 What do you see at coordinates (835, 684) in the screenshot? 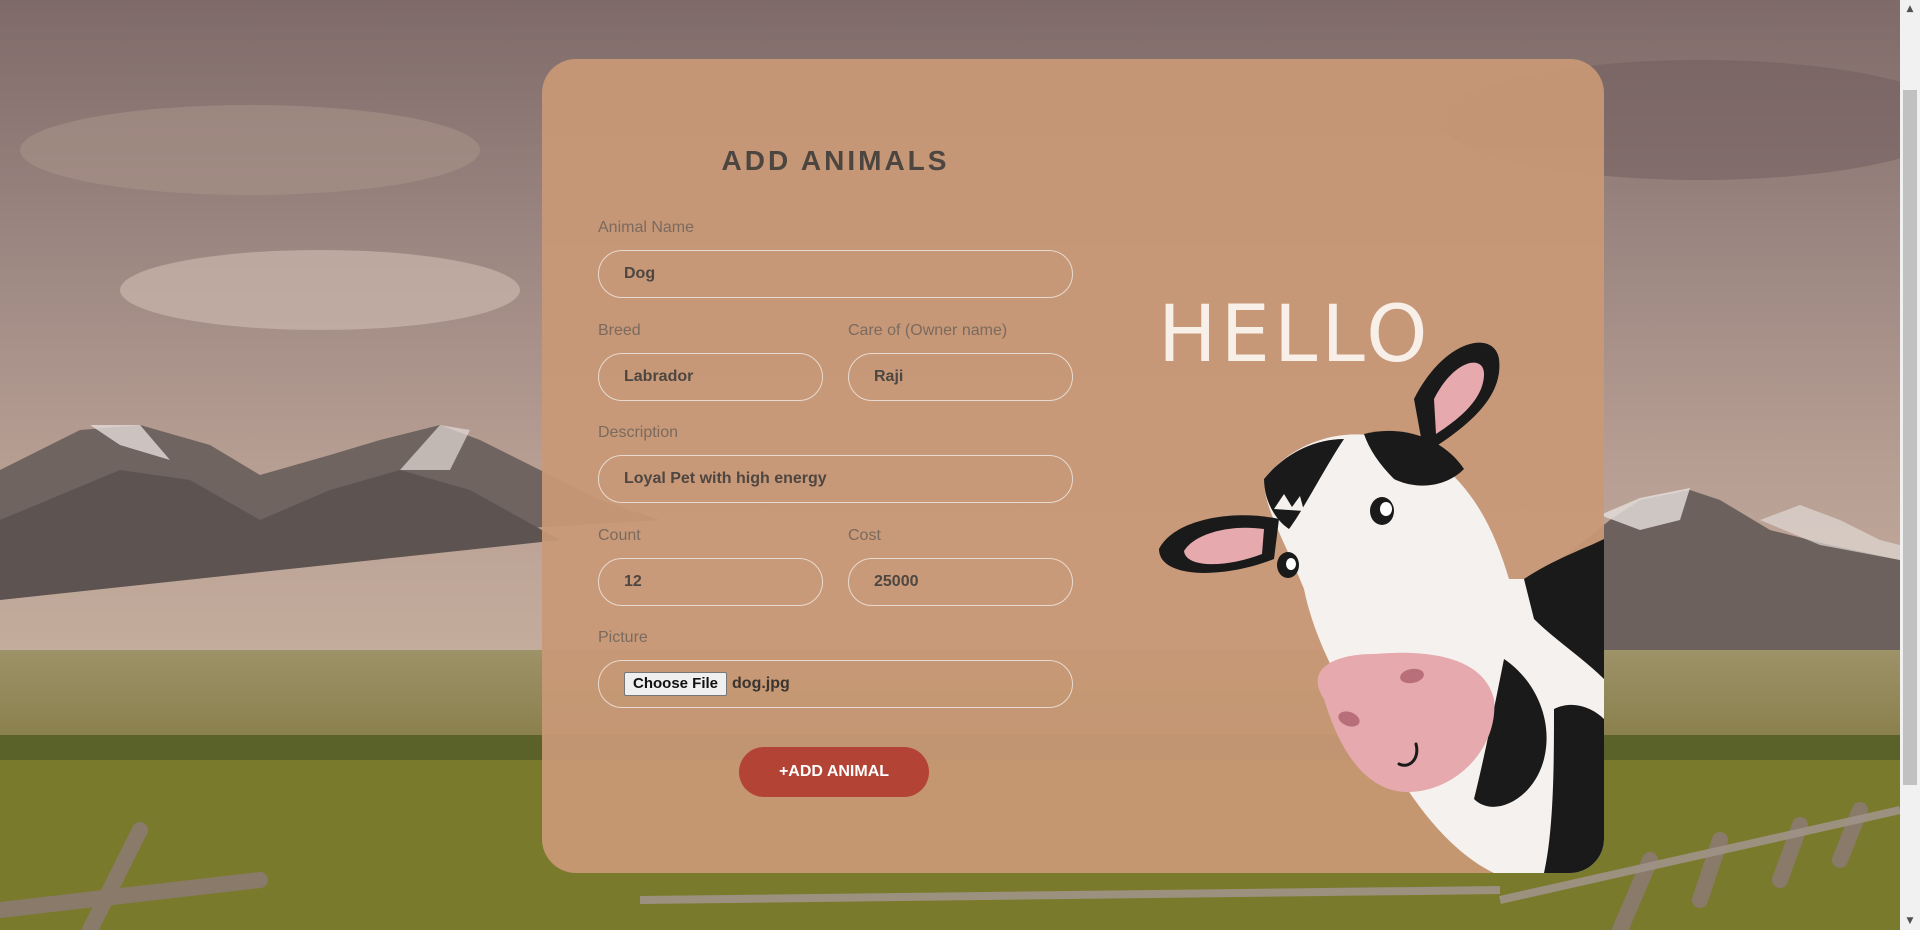
I see `picture-file-input: Choose File dog.jpg` at bounding box center [835, 684].